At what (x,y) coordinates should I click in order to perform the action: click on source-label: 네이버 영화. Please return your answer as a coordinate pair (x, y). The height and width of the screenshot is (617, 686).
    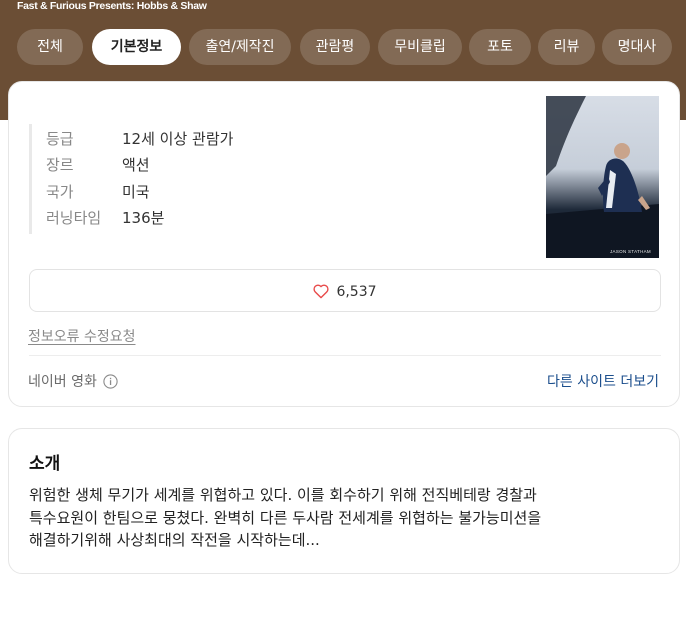
    Looking at the image, I should click on (73, 381).